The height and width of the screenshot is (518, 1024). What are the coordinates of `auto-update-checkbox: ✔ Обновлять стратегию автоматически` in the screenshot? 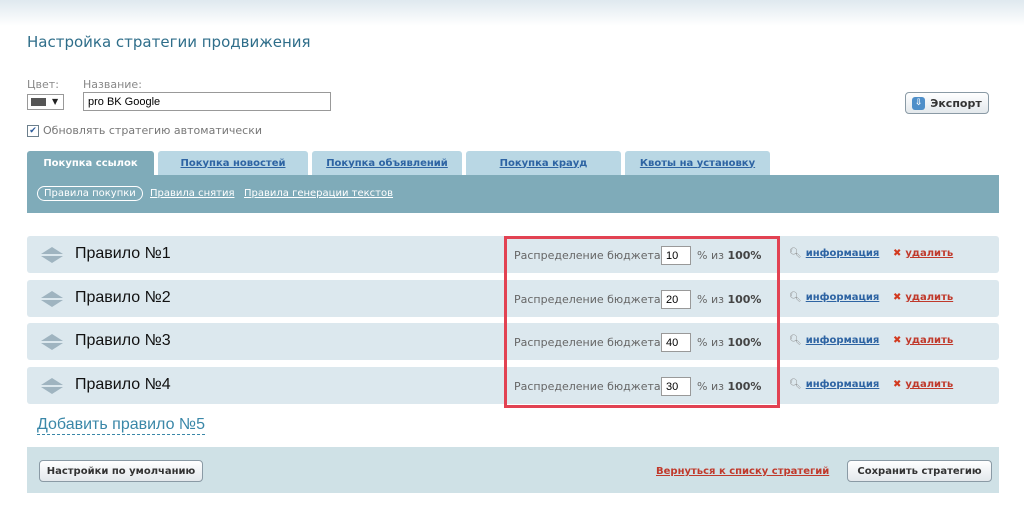 It's located at (144, 130).